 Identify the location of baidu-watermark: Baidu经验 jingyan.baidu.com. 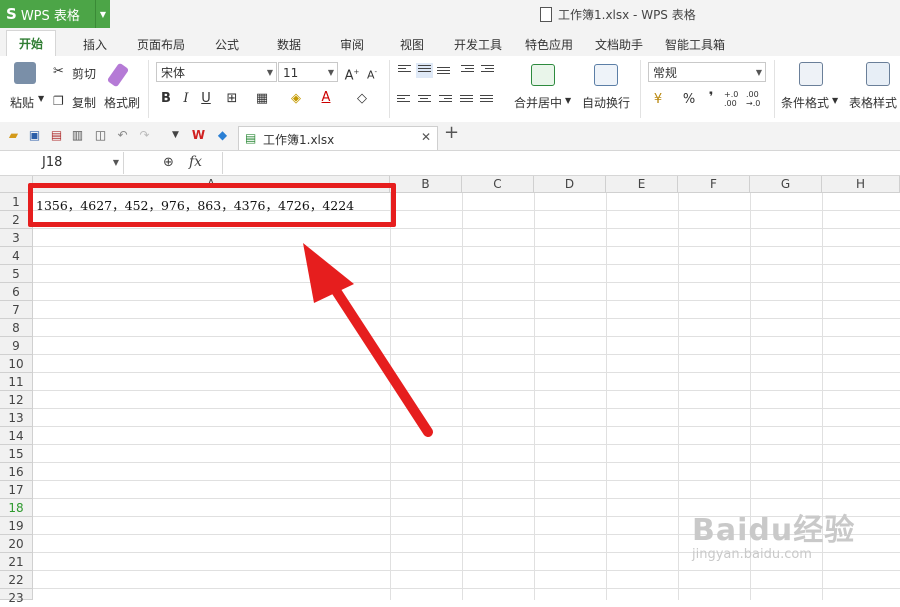
(773, 533).